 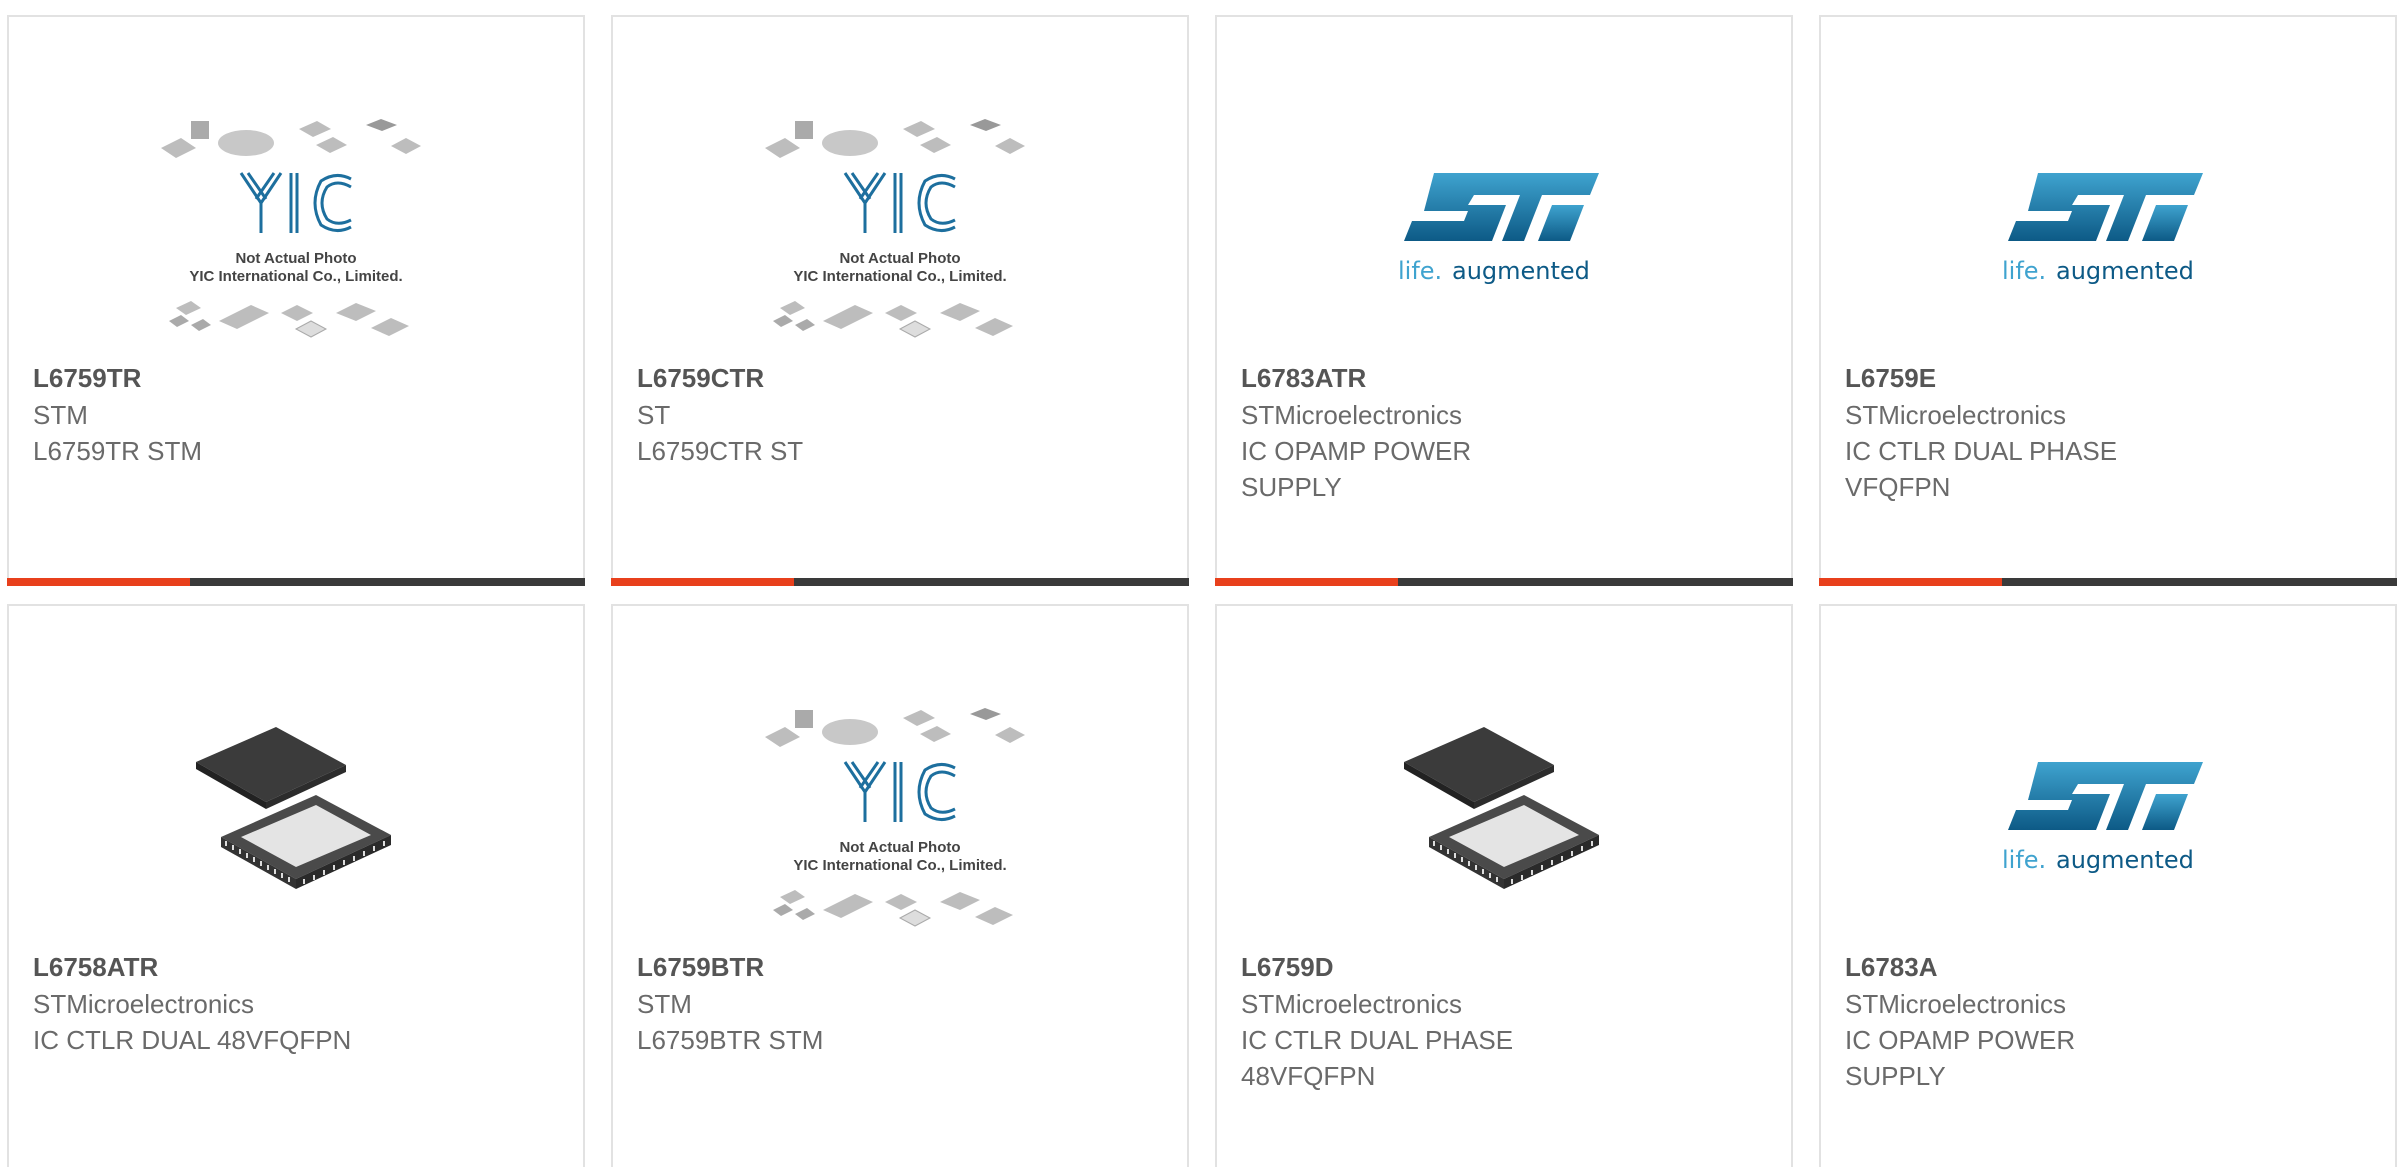 What do you see at coordinates (1504, 967) in the screenshot?
I see `part-number: L6759D` at bounding box center [1504, 967].